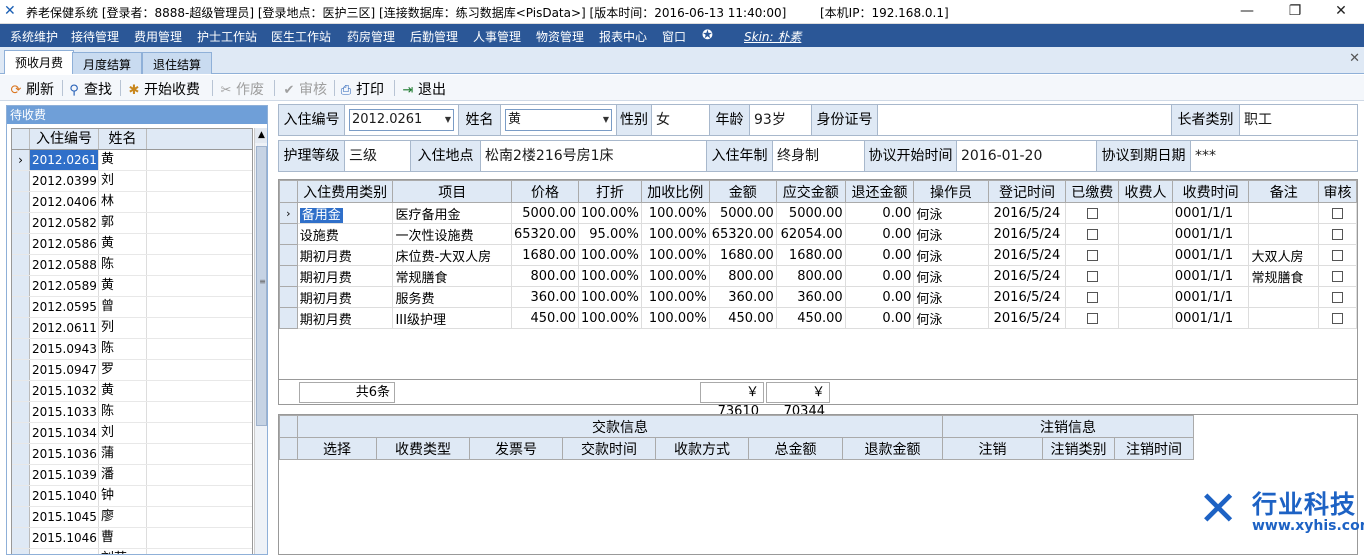 Image resolution: width=1364 pixels, height=555 pixels. I want to click on admit-no-cell: 2012.0588, so click(64, 265).